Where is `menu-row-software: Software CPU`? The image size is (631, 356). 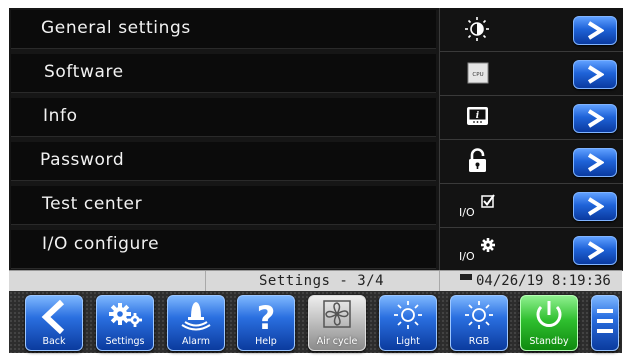 menu-row-software: Software CPU is located at coordinates (316, 74).